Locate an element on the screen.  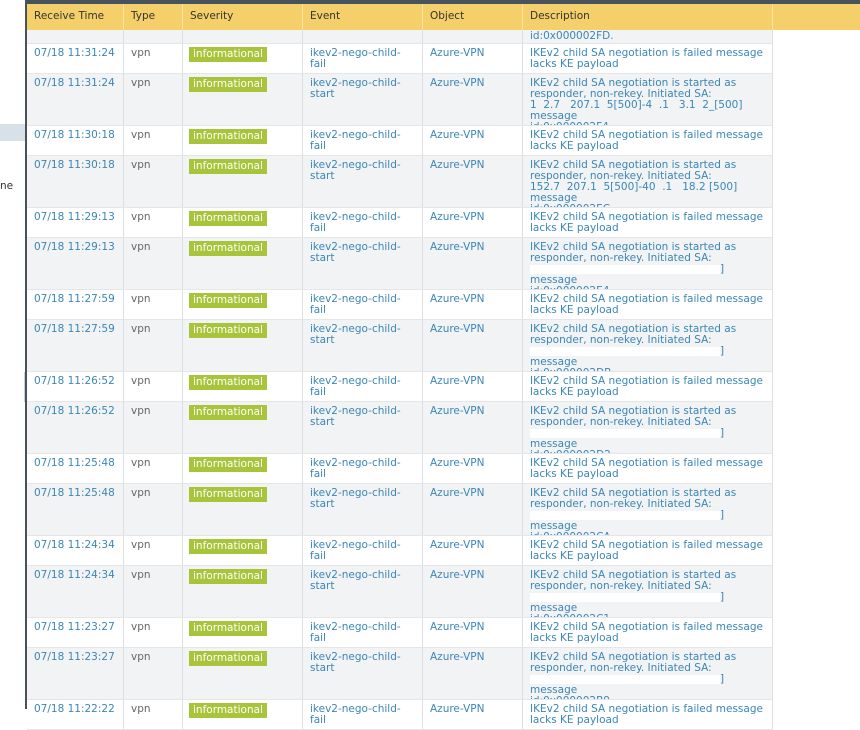
receive-time-cell: 07/18 11:23:27 is located at coordinates (75, 673).